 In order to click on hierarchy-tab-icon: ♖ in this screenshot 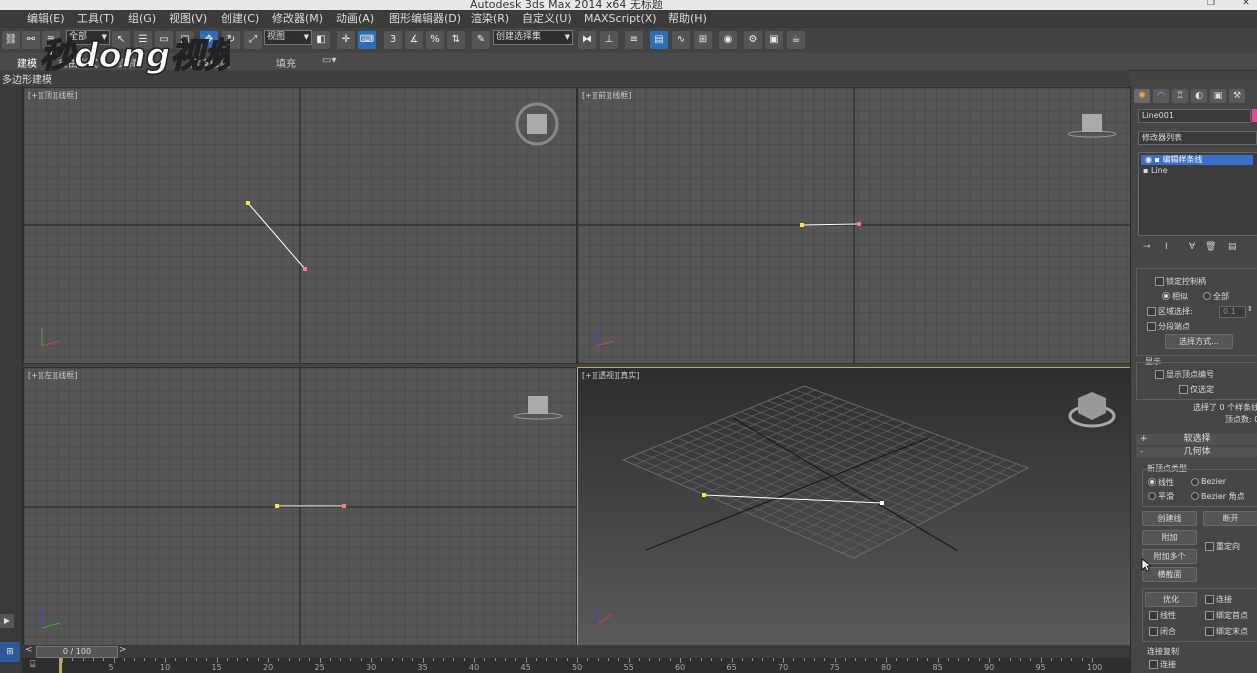, I will do `click(1180, 96)`.